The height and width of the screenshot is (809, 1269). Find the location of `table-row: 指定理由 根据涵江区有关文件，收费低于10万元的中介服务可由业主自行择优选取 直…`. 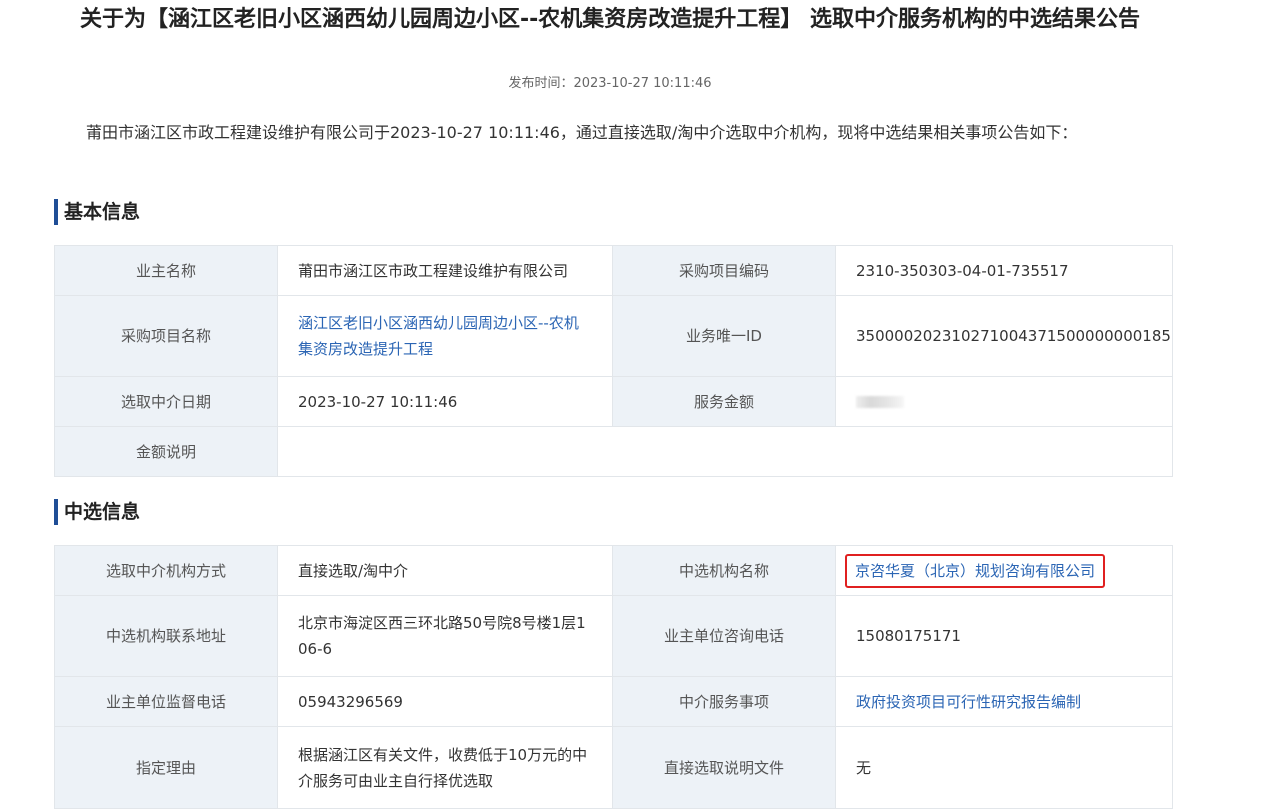

table-row: 指定理由 根据涵江区有关文件，收费低于10万元的中介服务可由业主自行择优选取 直… is located at coordinates (613, 767).